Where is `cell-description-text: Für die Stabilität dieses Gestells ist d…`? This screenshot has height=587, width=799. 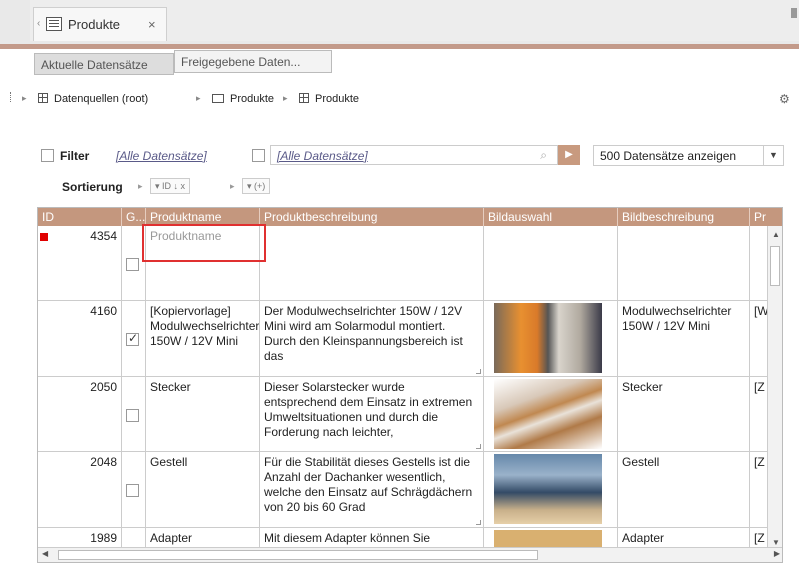 cell-description-text: Für die Stabilität dieses Gestells ist d… is located at coordinates (368, 484).